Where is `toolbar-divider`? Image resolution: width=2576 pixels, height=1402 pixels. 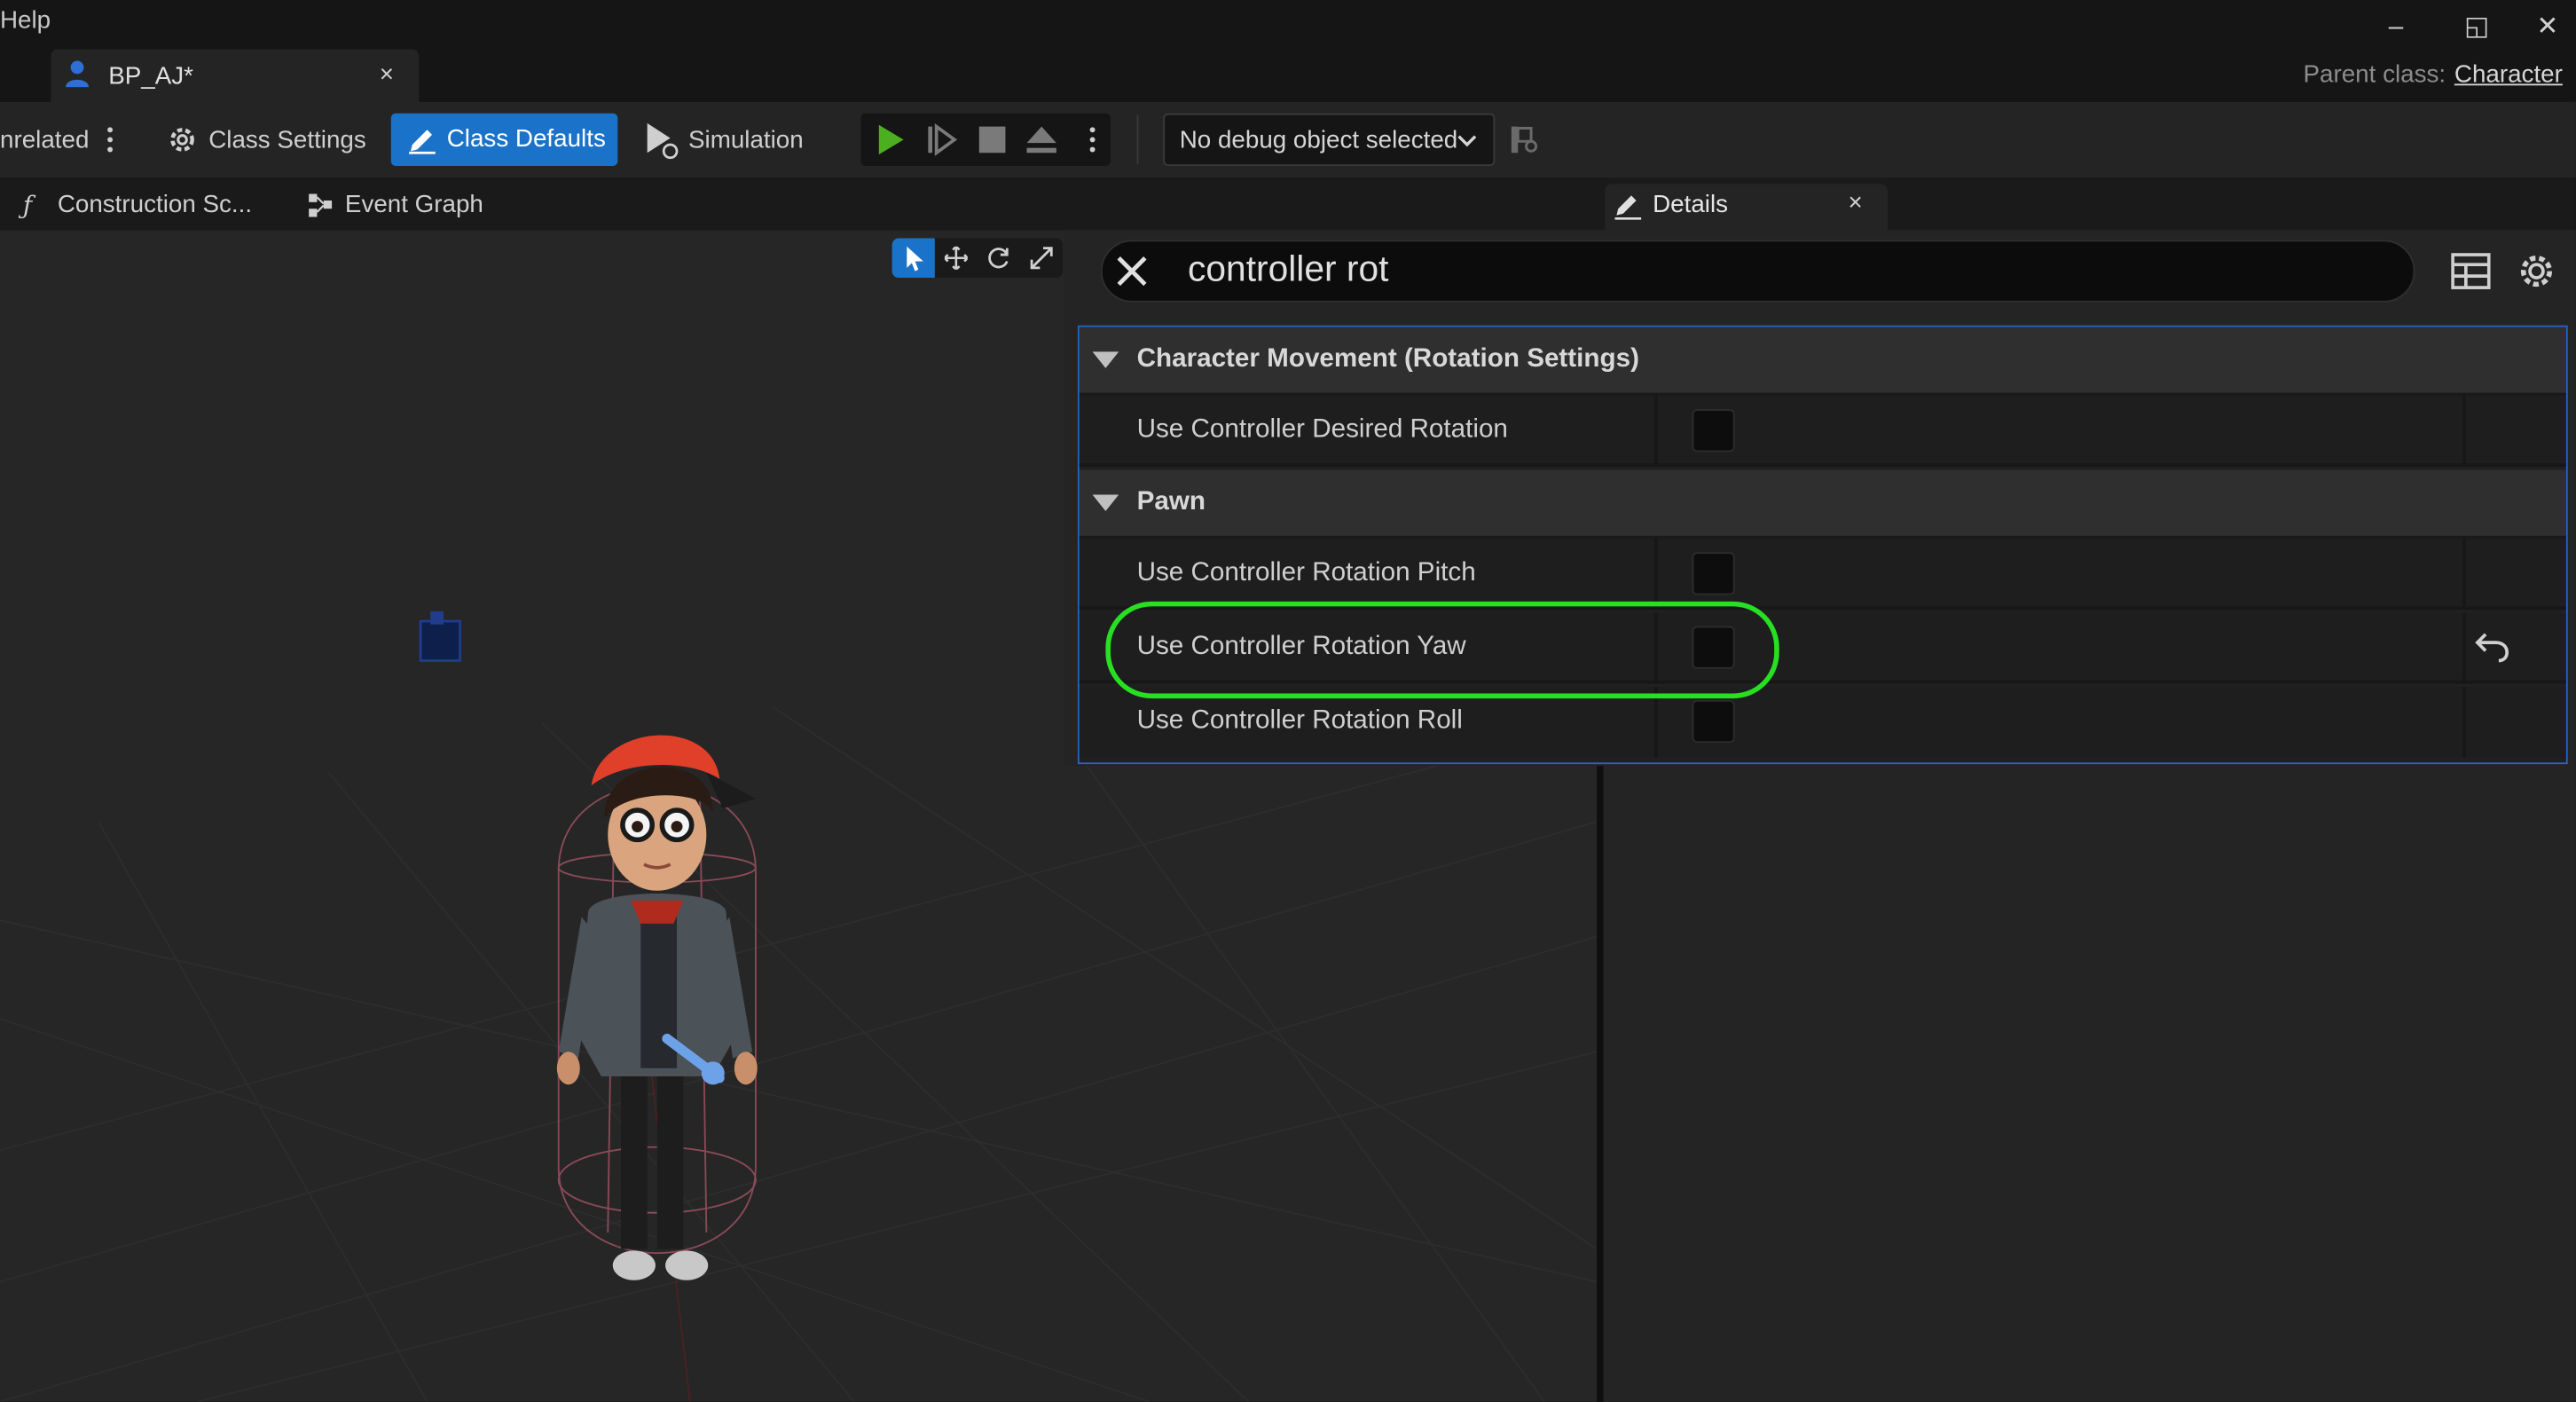 toolbar-divider is located at coordinates (1137, 139).